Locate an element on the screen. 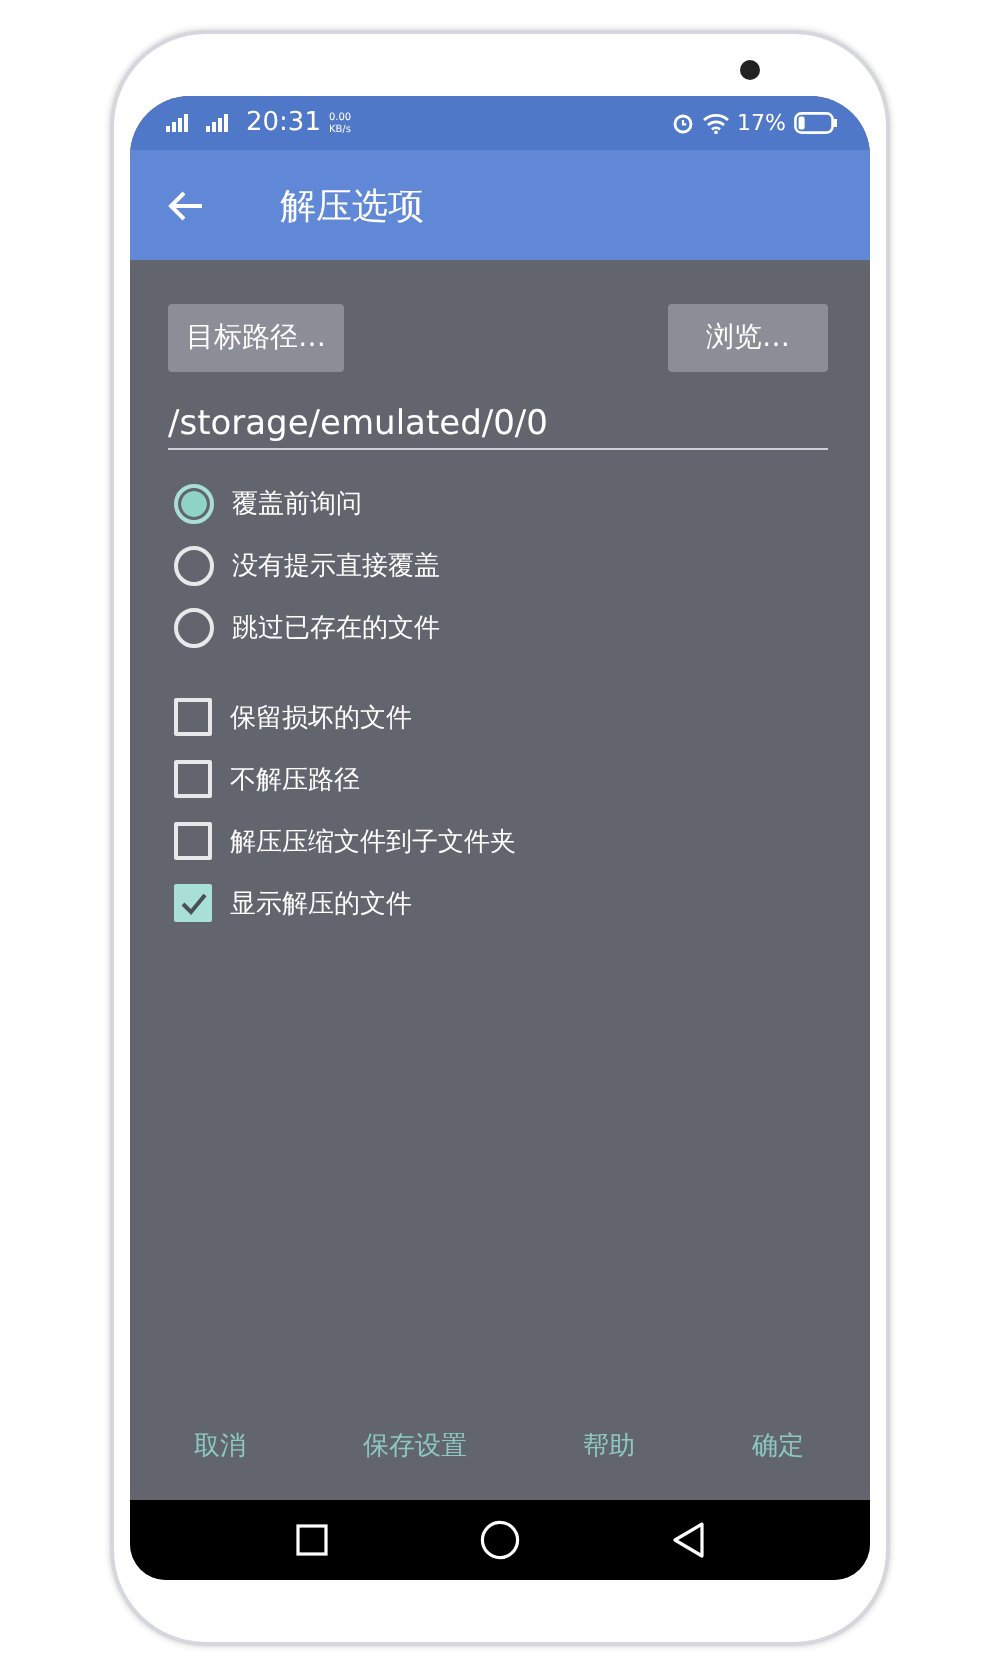  option-label: 显示解压的文件 is located at coordinates (321, 904).